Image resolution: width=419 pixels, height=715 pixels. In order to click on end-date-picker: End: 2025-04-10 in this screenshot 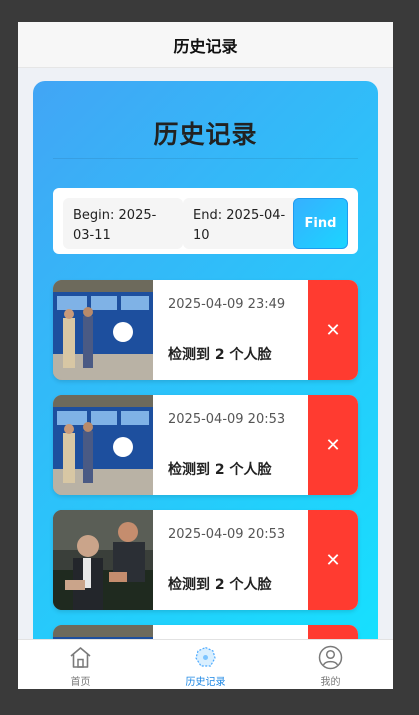, I will do `click(243, 223)`.